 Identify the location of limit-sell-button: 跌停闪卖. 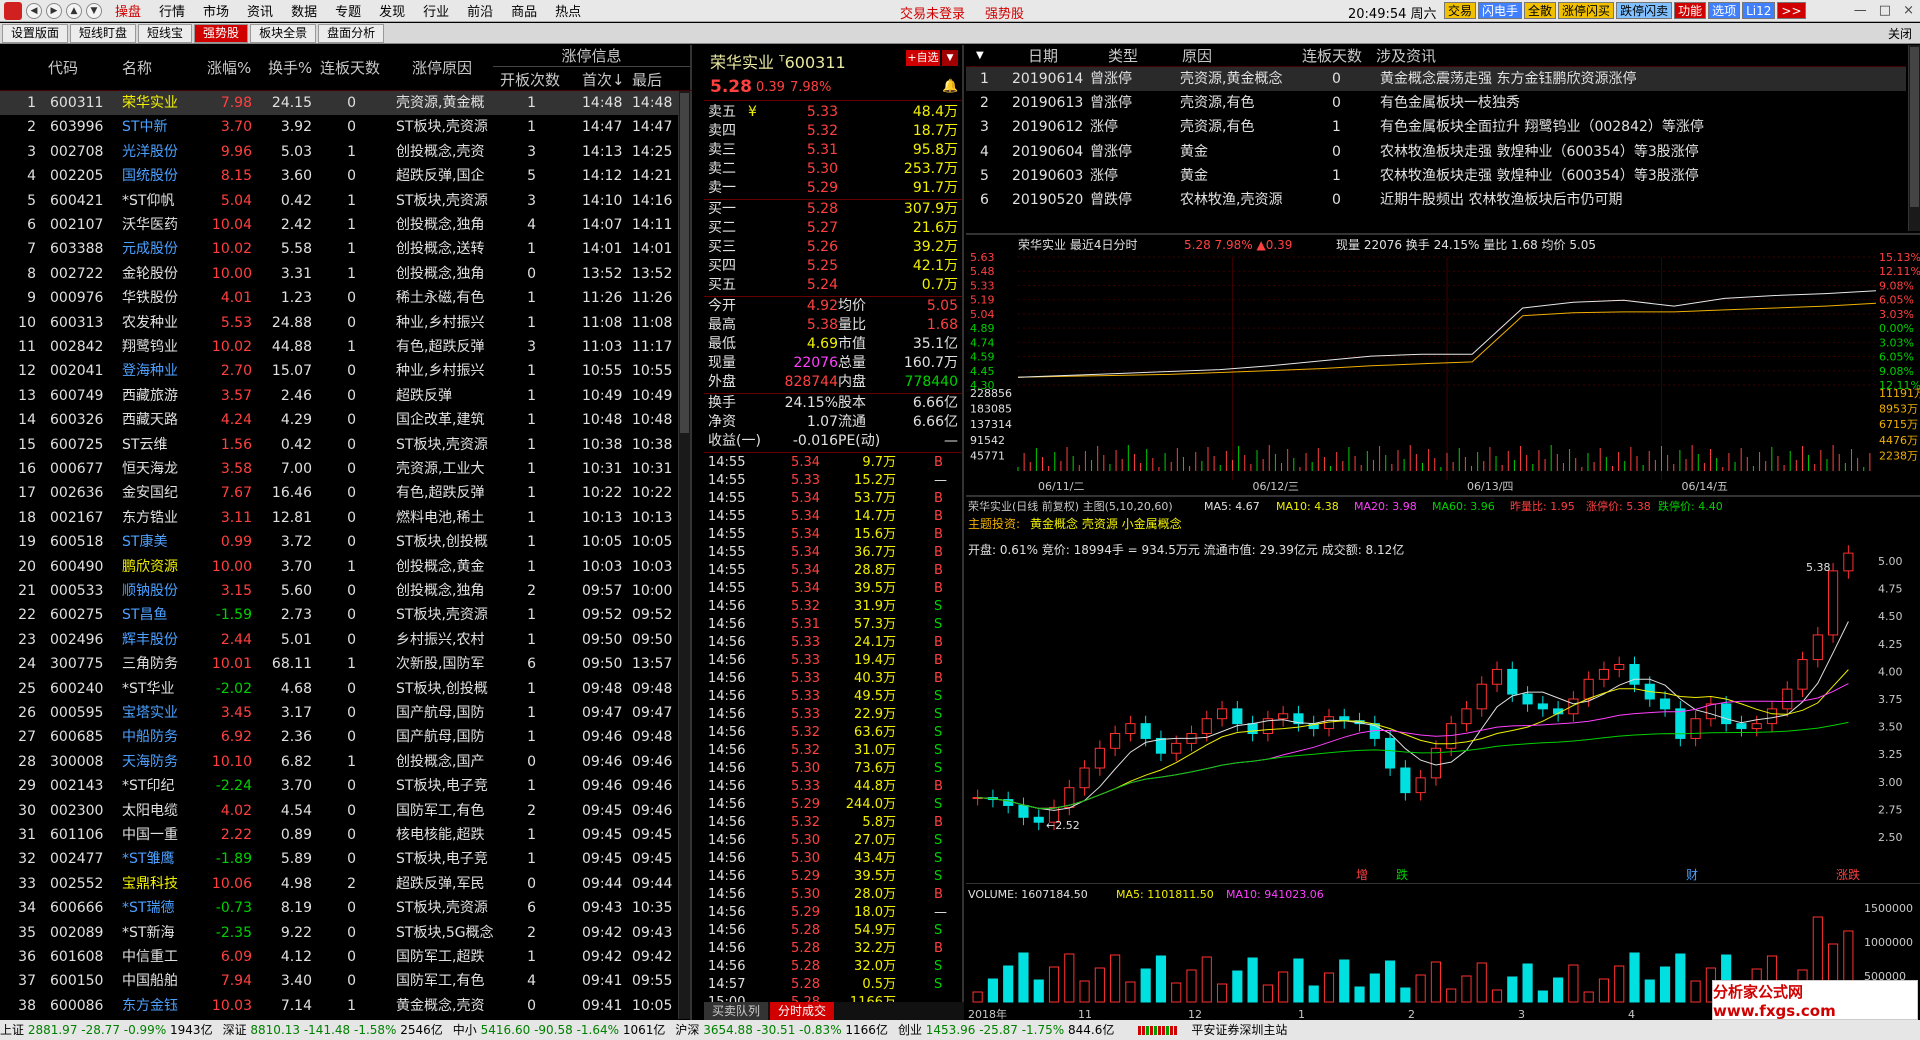
(1644, 10).